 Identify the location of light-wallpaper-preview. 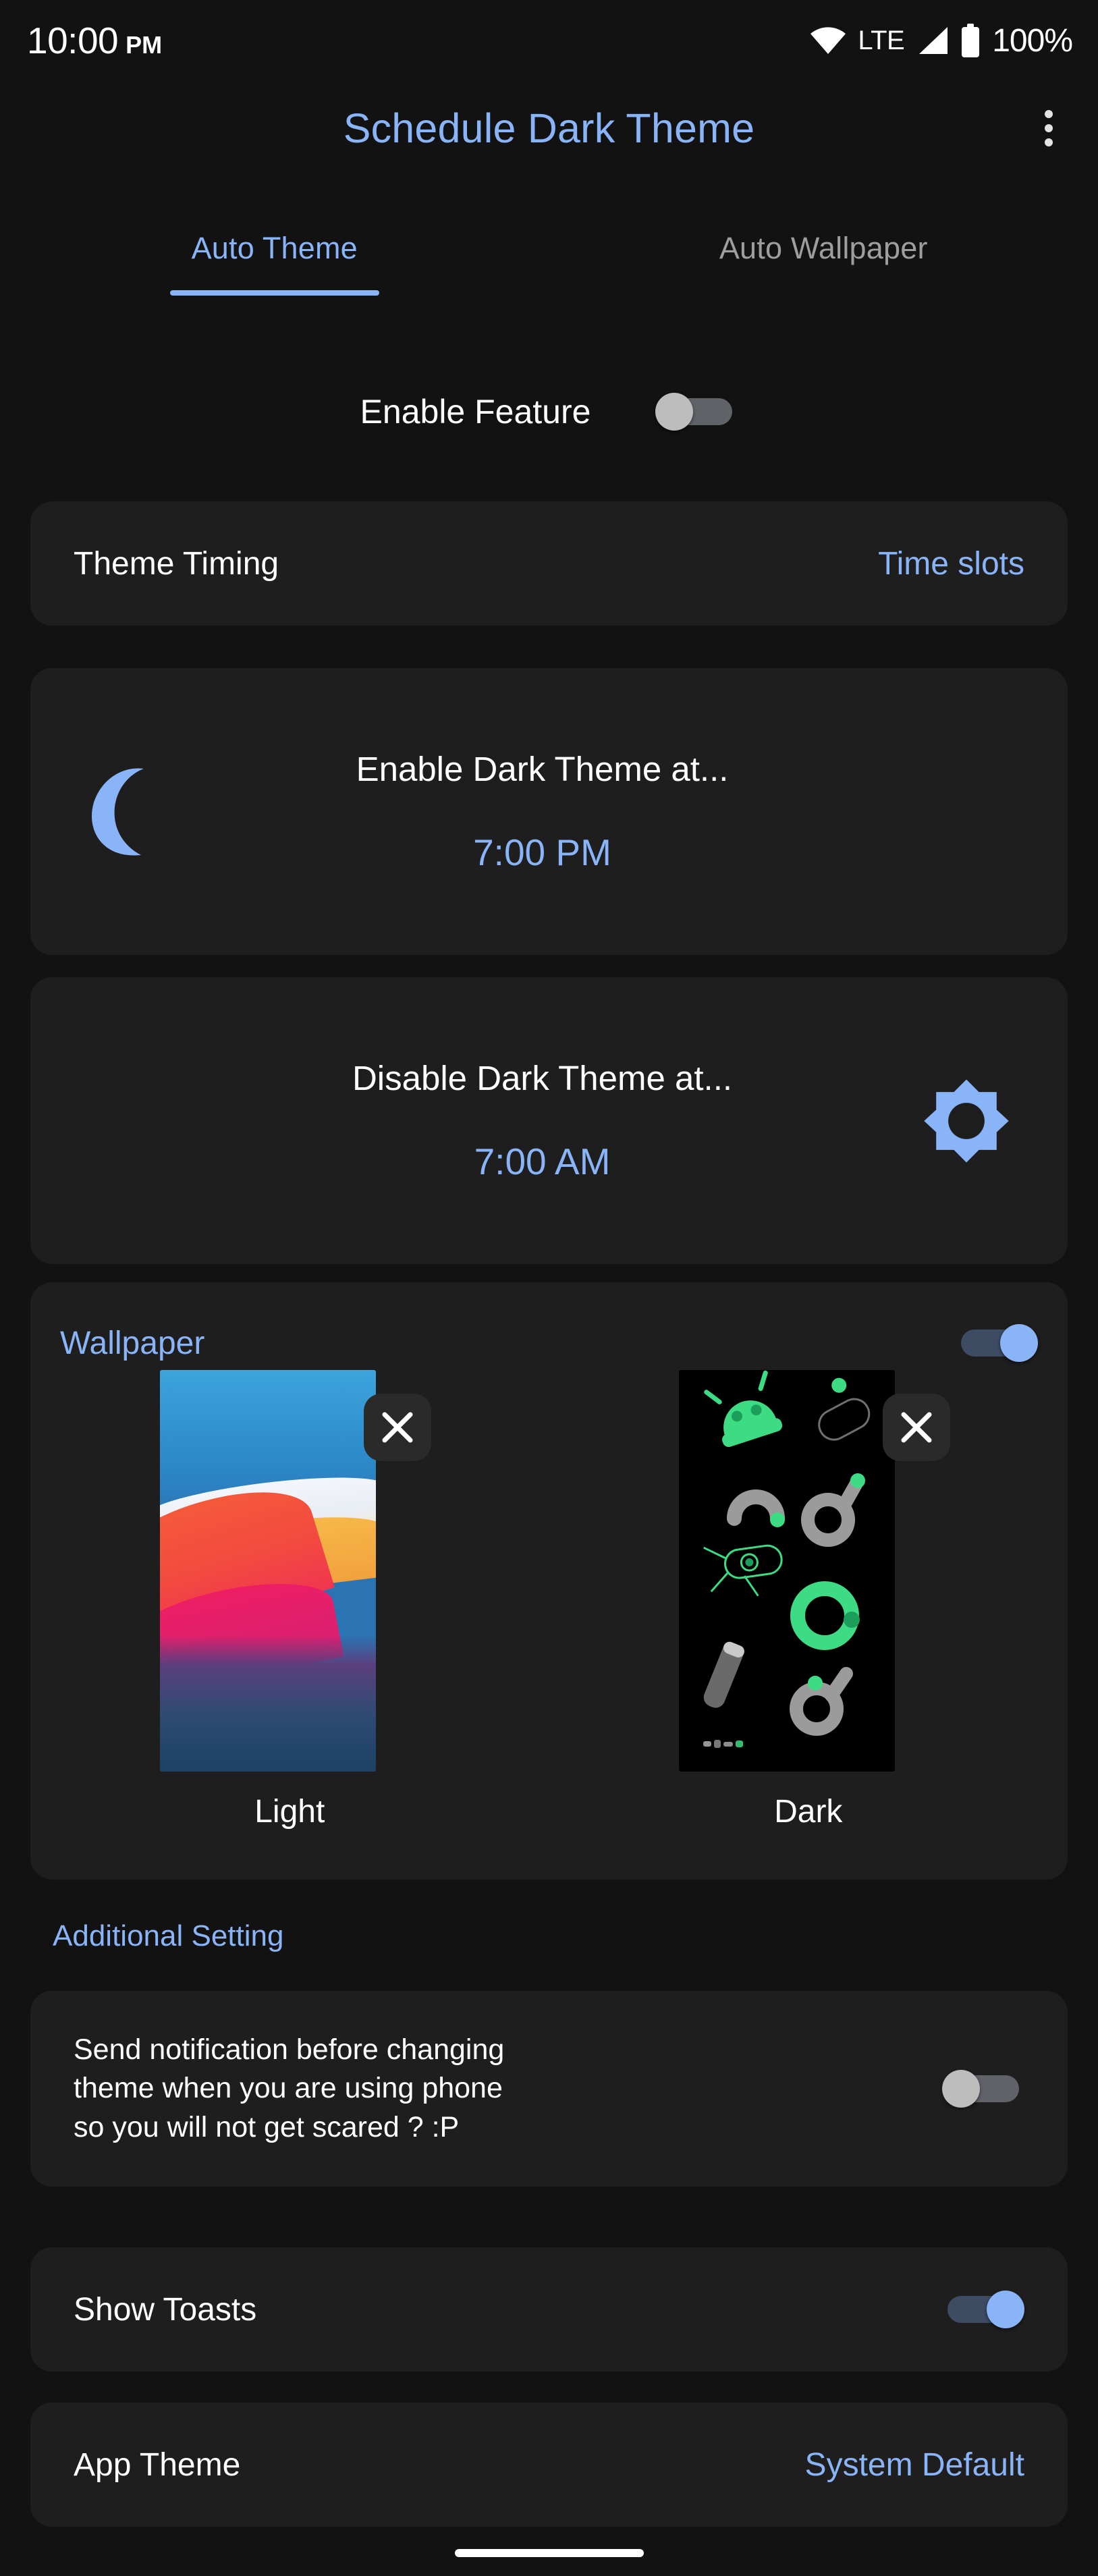
(268, 1571).